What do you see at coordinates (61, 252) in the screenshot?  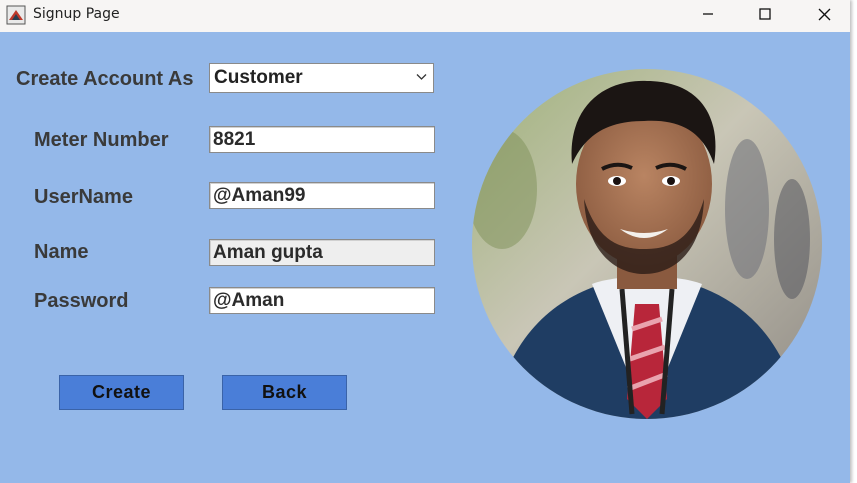 I see `name-label: Name` at bounding box center [61, 252].